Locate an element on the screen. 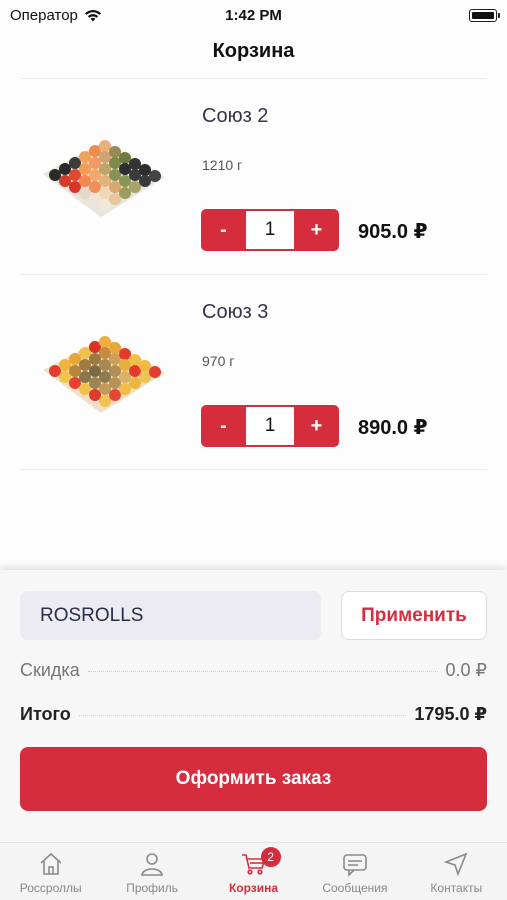 The height and width of the screenshot is (900, 507). tab-profile: Профиль is located at coordinates (151, 871).